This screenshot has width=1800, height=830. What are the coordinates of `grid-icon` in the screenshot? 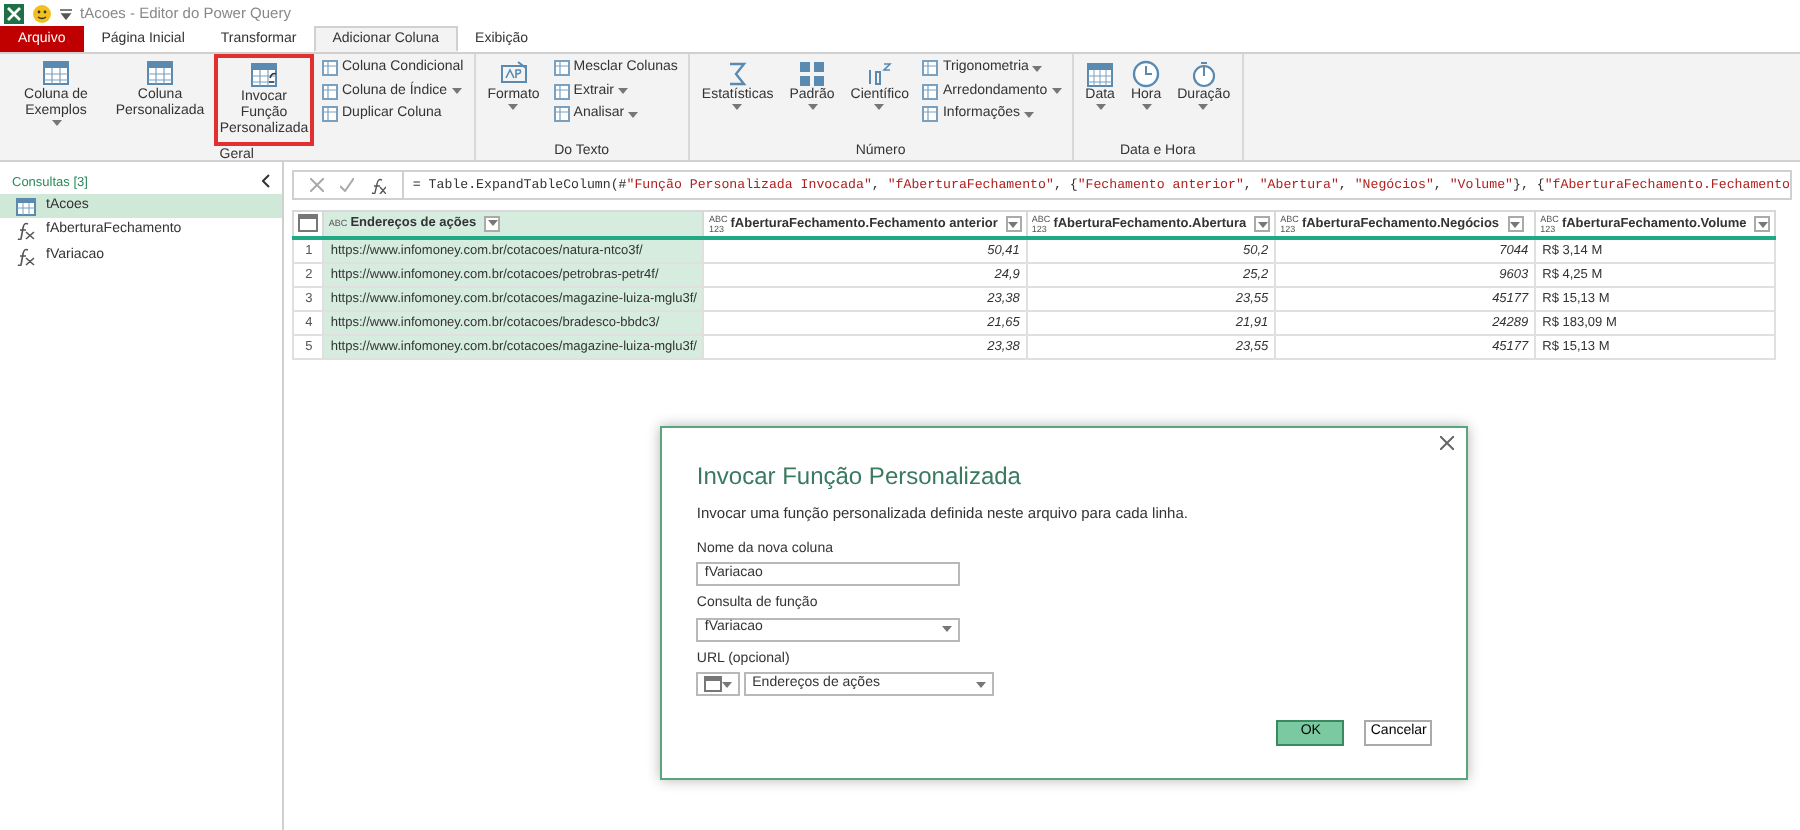 It's located at (812, 74).